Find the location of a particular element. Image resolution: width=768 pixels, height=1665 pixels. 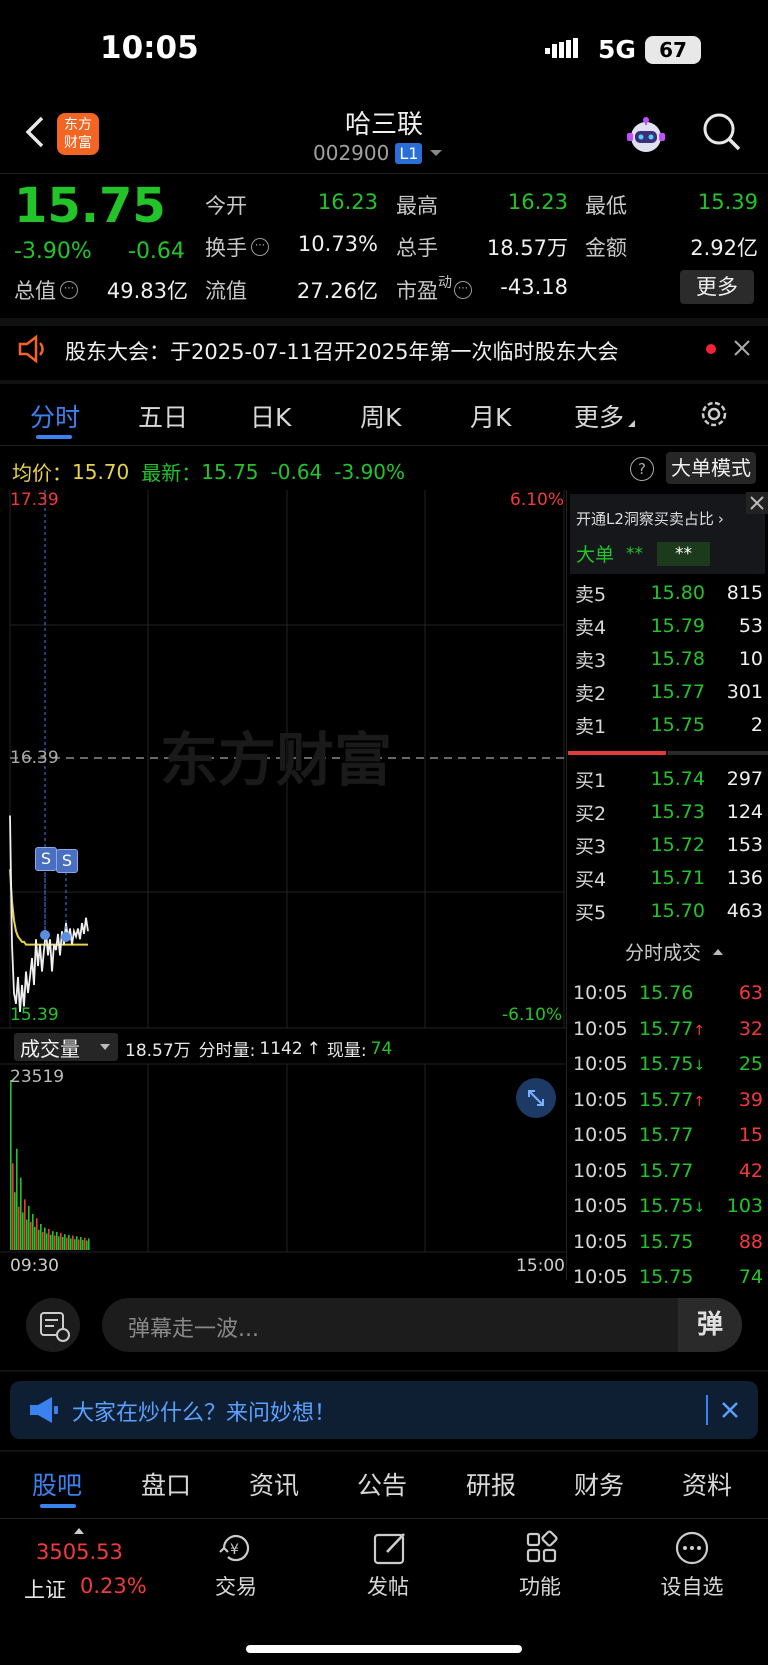

nav-trade: 交易 is located at coordinates (236, 1586).